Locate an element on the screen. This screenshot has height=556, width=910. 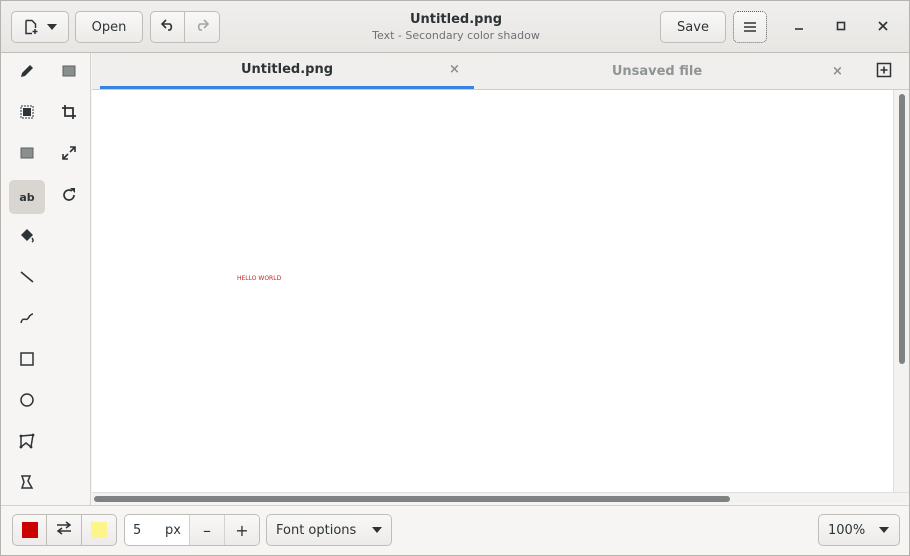
close-icon is located at coordinates (883, 27).